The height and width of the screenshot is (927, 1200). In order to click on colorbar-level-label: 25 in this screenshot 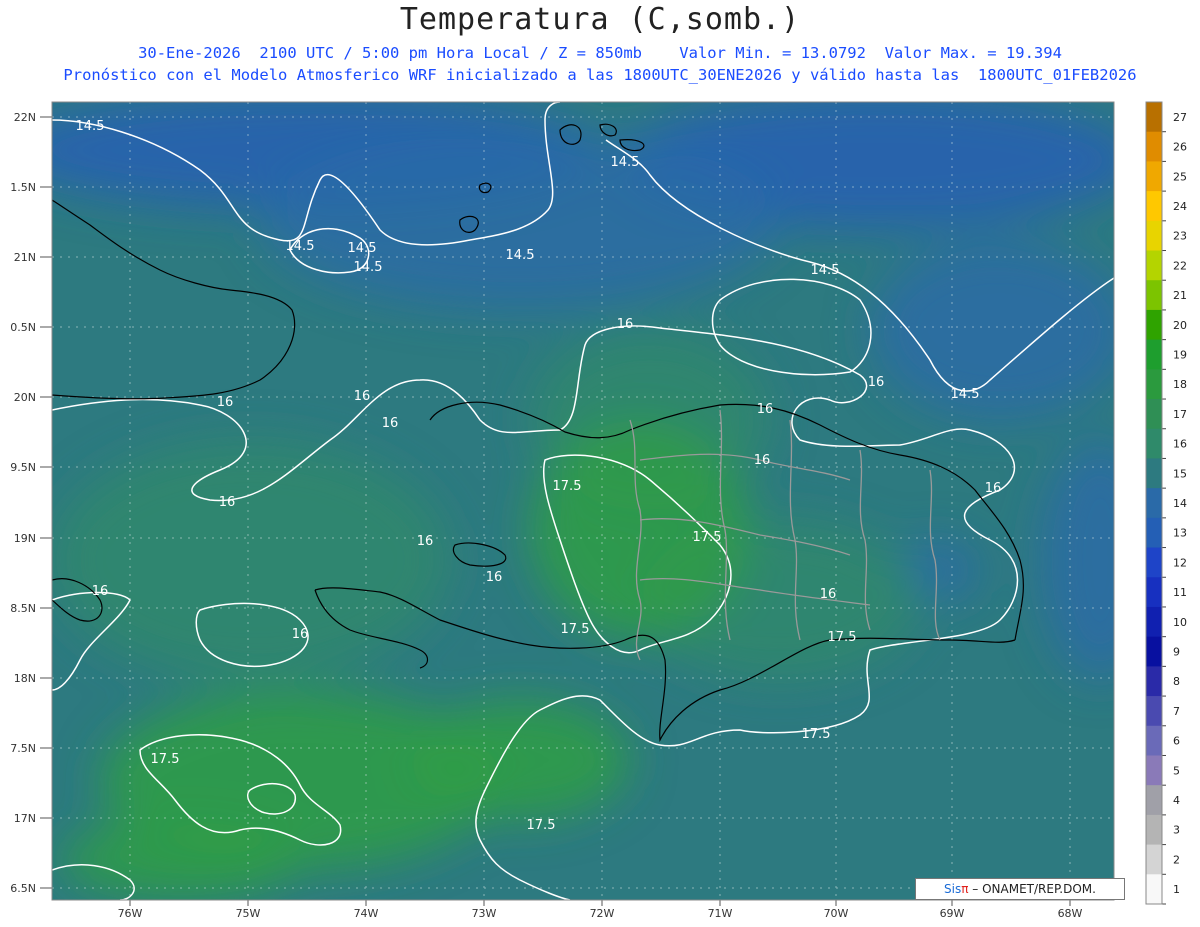, I will do `click(1180, 176)`.